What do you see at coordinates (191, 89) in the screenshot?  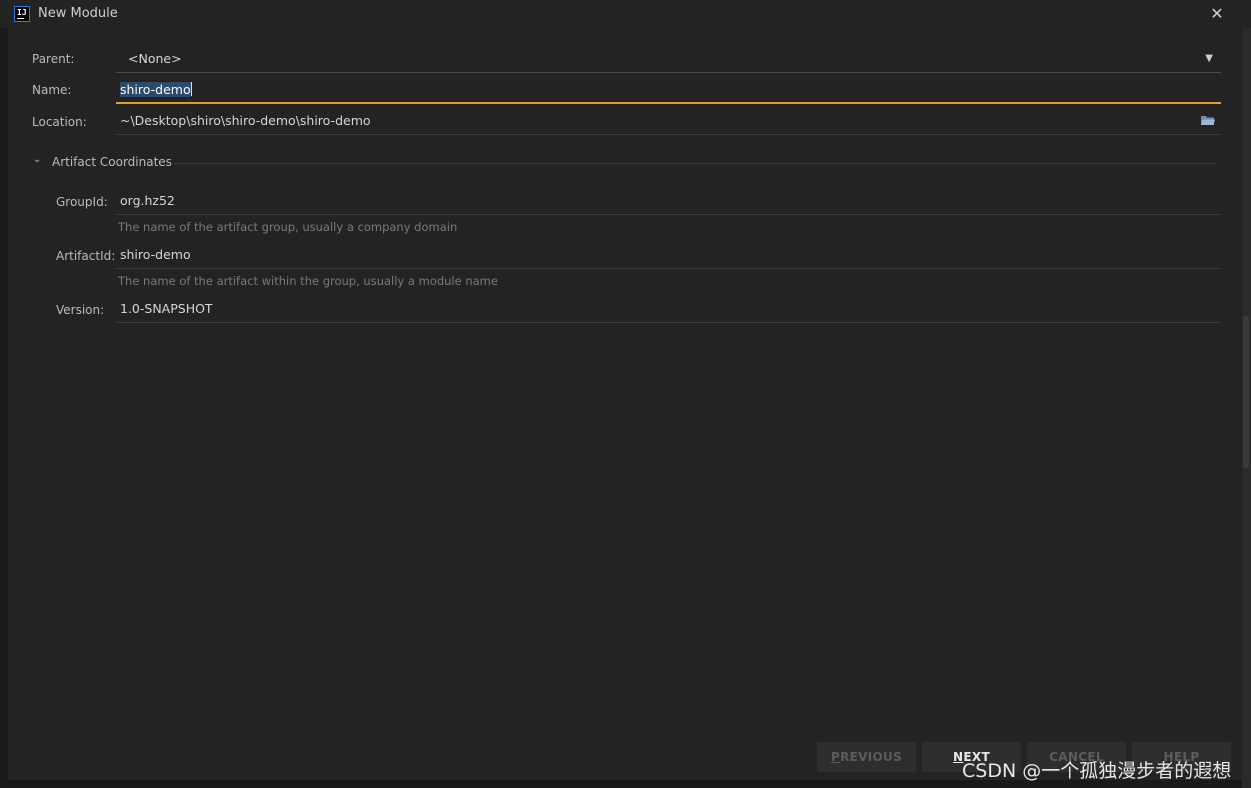 I see `text-caret` at bounding box center [191, 89].